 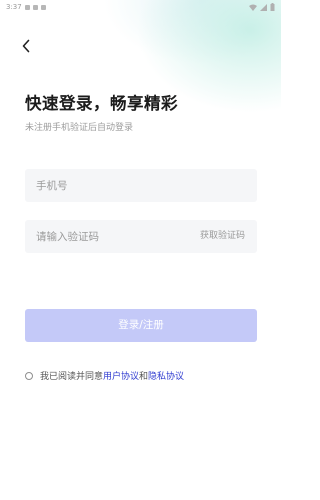 I want to click on page-subtitle: 未注册手机验证后自动登录, so click(x=79, y=128).